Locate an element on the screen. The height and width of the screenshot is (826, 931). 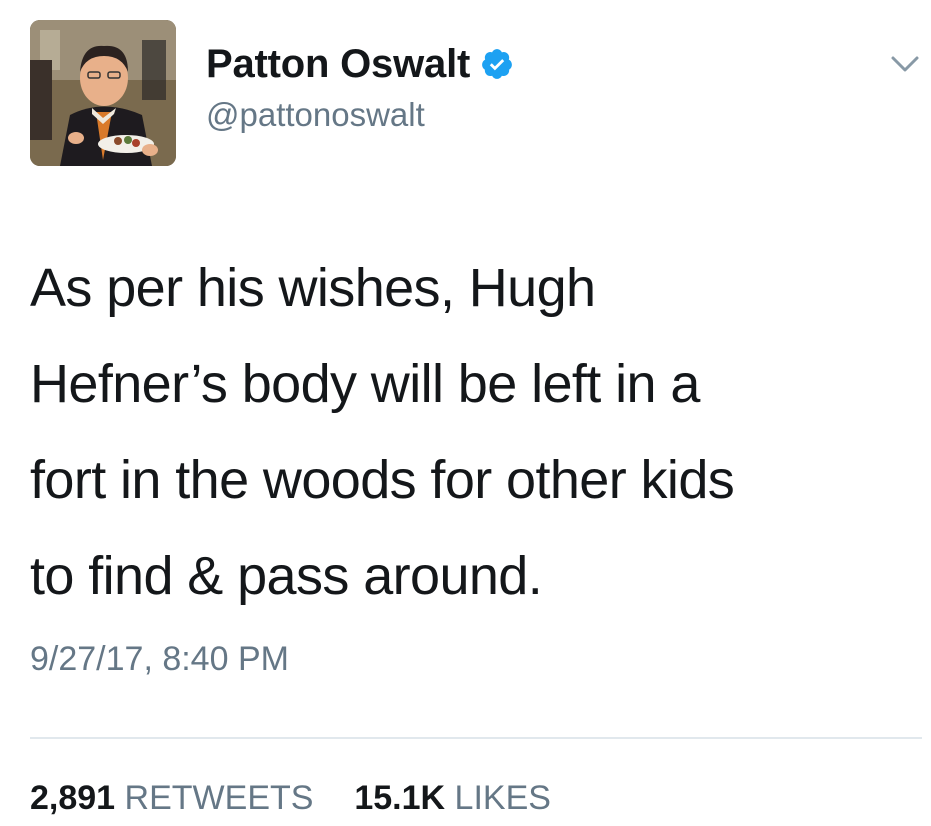
likes-count: 15.1K is located at coordinates (400, 798).